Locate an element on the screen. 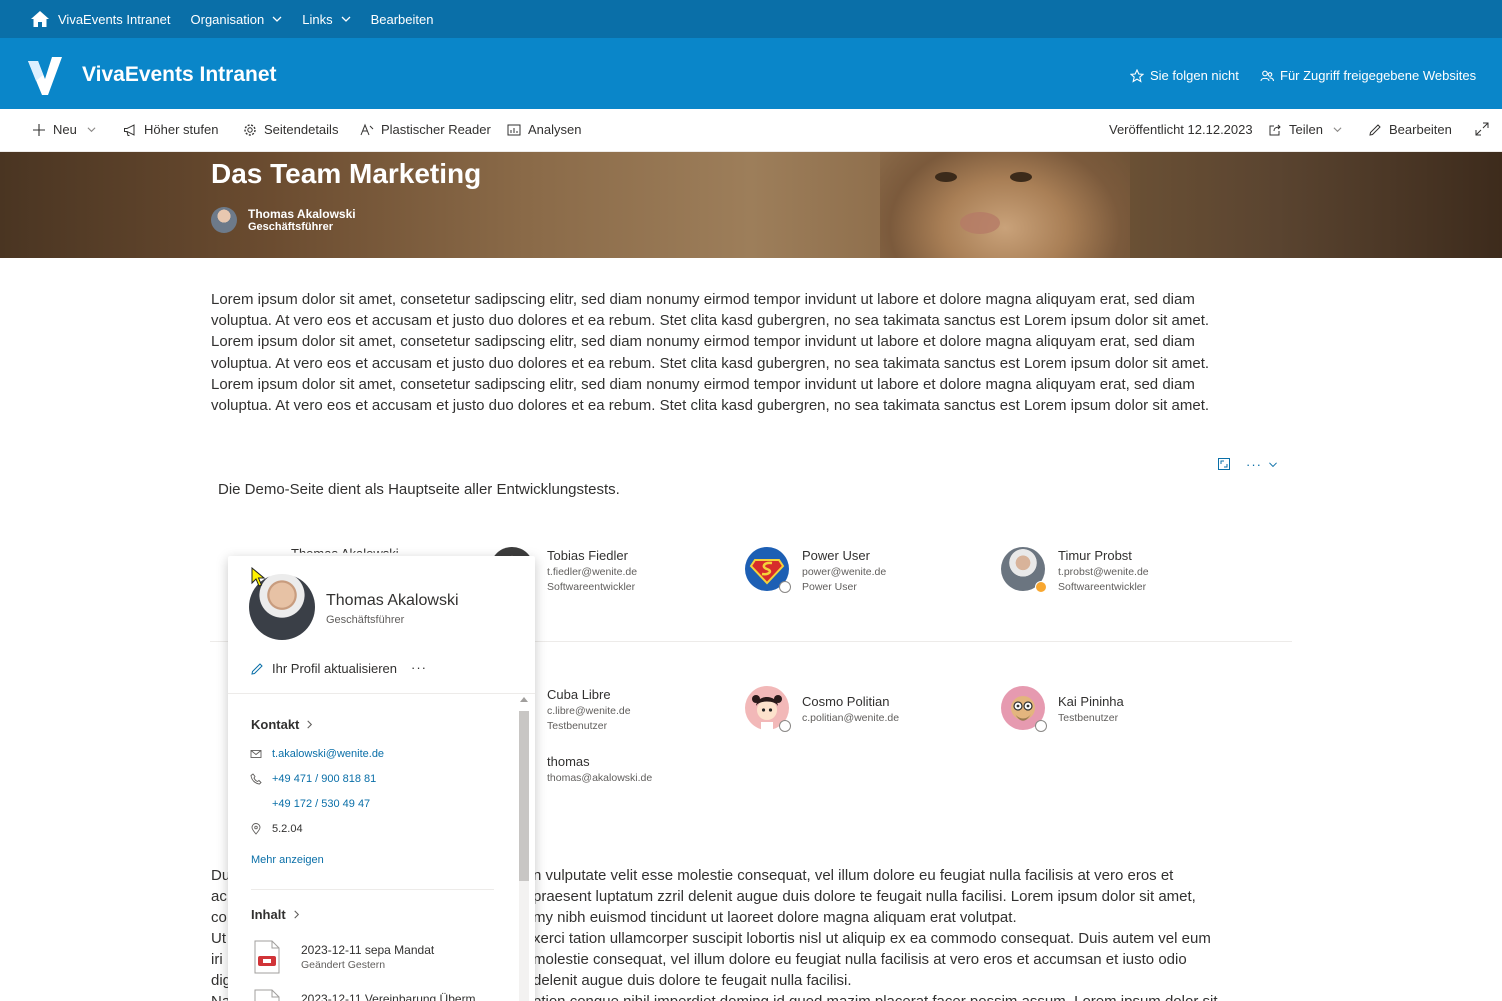  cartoon-man-avatar is located at coordinates (1024, 709).